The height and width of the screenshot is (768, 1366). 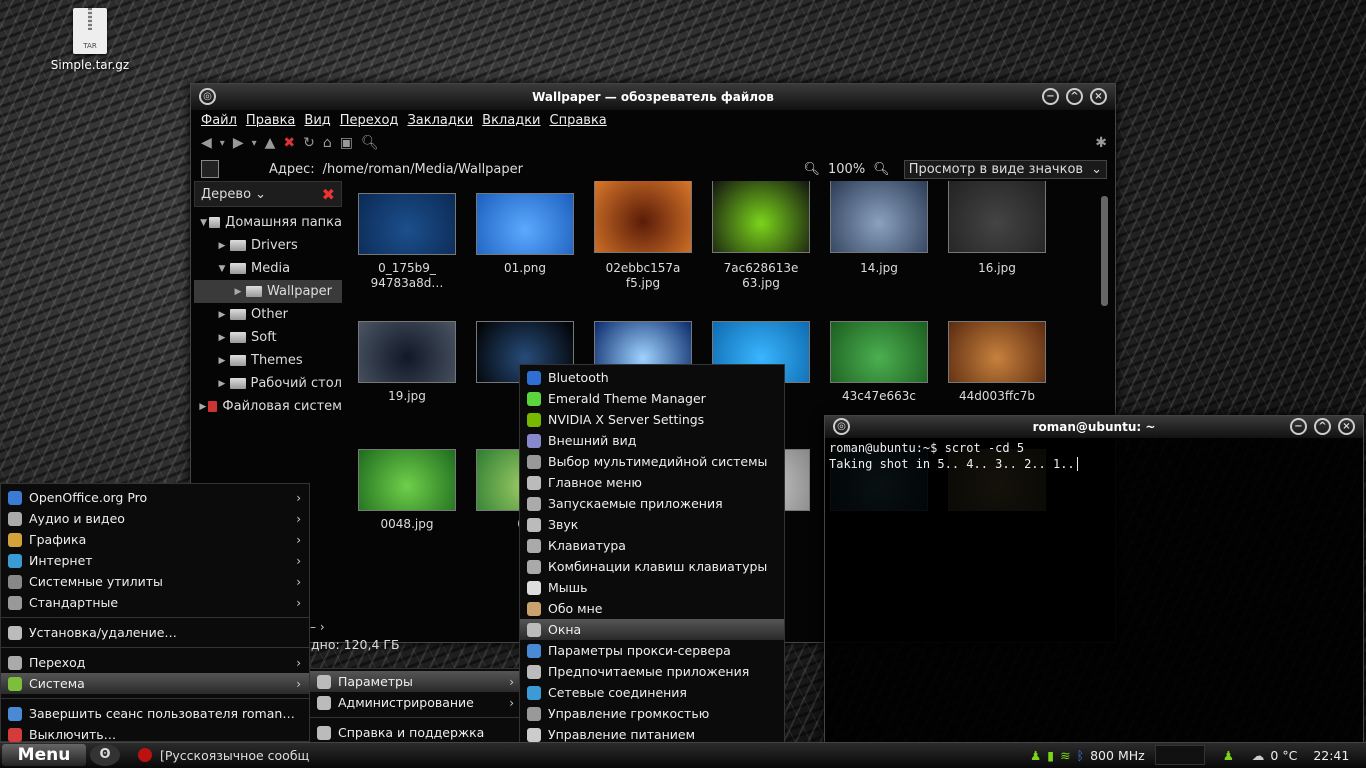 I want to click on terminal-titlebar: ◎ roman@ubuntu: ~ − ^ ×, so click(x=1094, y=427).